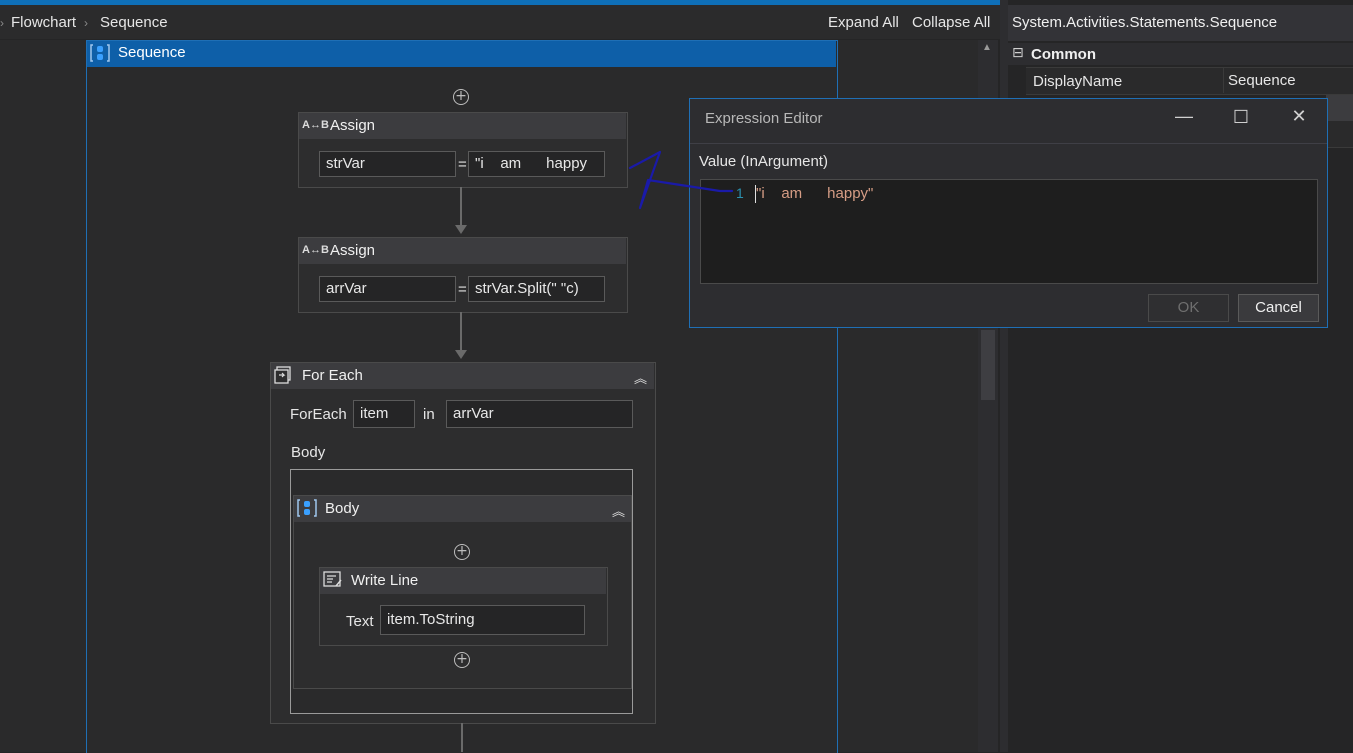 This screenshot has height=753, width=1353. Describe the element at coordinates (1339, 134) in the screenshot. I see `property-row` at that location.